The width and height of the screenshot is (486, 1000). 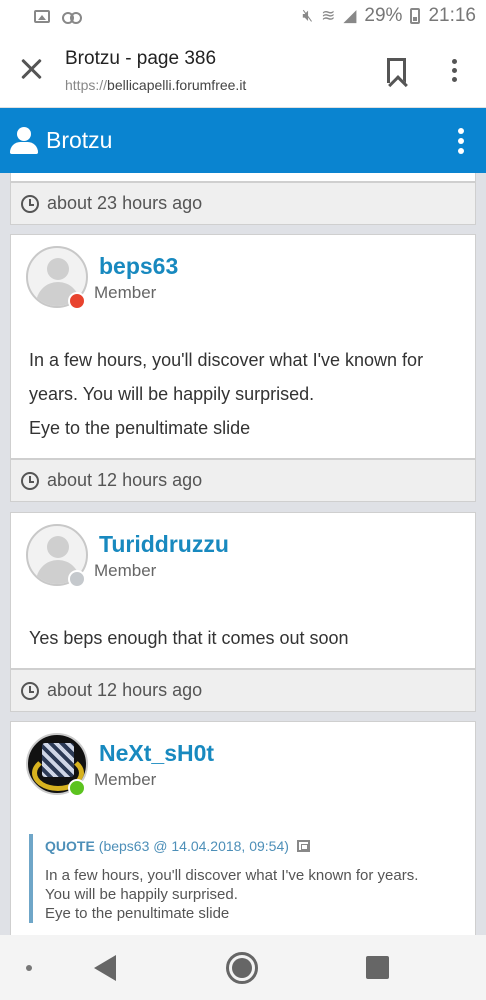 I want to click on navigation-bar, so click(x=243, y=967).